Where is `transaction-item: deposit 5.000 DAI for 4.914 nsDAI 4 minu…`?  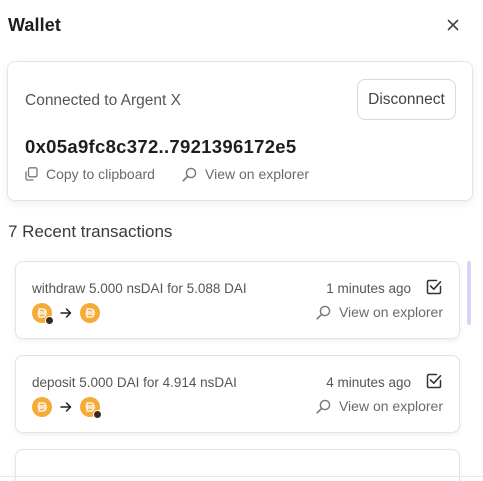 transaction-item: deposit 5.000 DAI for 4.914 nsDAI 4 minu… is located at coordinates (237, 394).